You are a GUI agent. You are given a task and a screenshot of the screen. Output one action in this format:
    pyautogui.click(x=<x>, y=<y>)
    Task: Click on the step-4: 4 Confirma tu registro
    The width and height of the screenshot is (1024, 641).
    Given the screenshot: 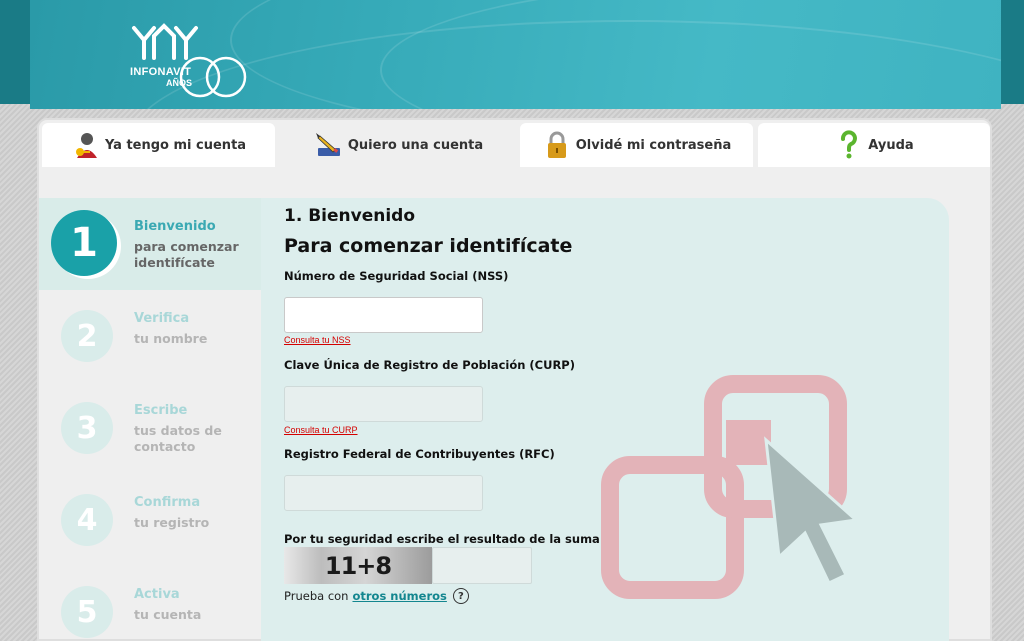 What is the action you would take?
    pyautogui.click(x=150, y=520)
    